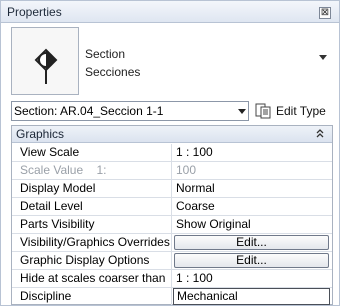 The width and height of the screenshot is (340, 306). Describe the element at coordinates (186, 170) in the screenshot. I see `property-value: 100` at that location.